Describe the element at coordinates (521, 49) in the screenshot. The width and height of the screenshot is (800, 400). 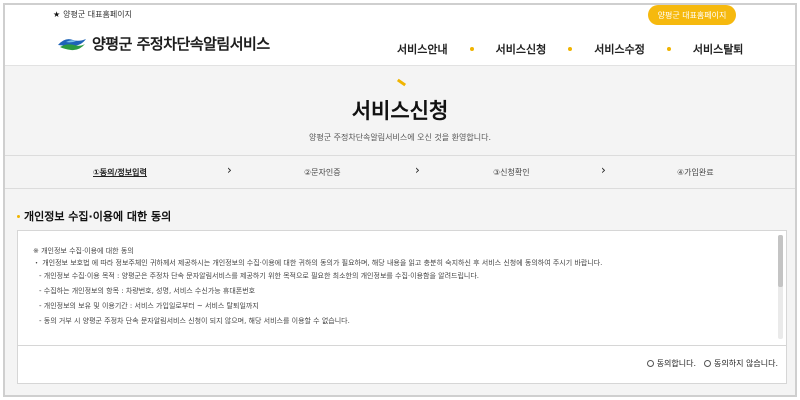
I see `nav-service-apply: 서비스신청` at that location.